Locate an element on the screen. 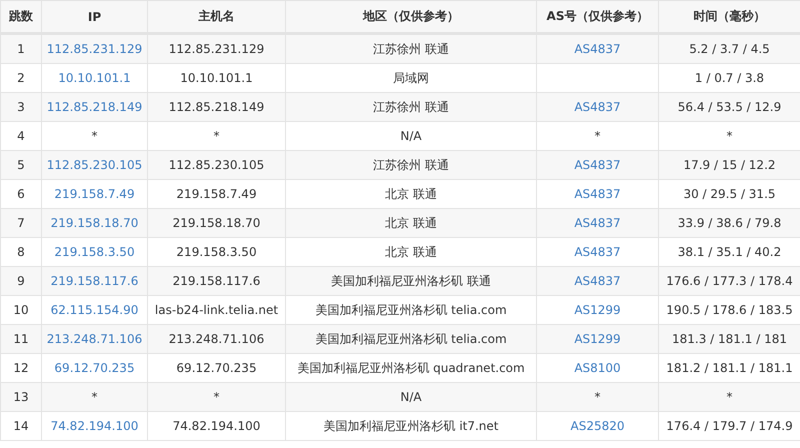 The width and height of the screenshot is (800, 448). table-cell: 74.82.194.100 is located at coordinates (217, 426).